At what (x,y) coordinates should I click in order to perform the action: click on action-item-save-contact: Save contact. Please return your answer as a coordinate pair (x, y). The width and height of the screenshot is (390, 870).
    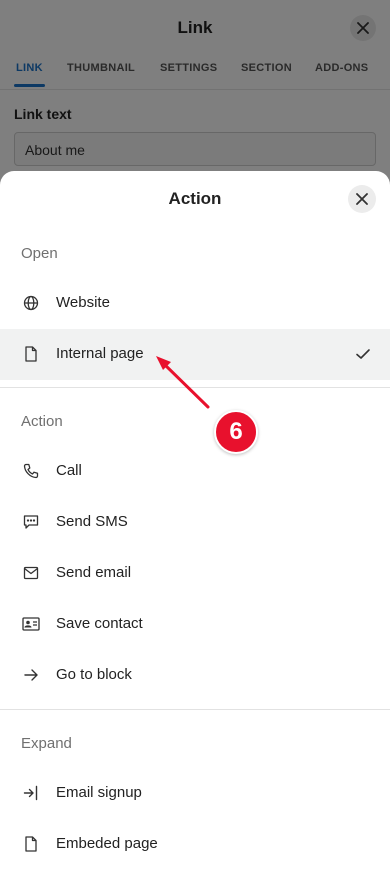
    Looking at the image, I should click on (195, 624).